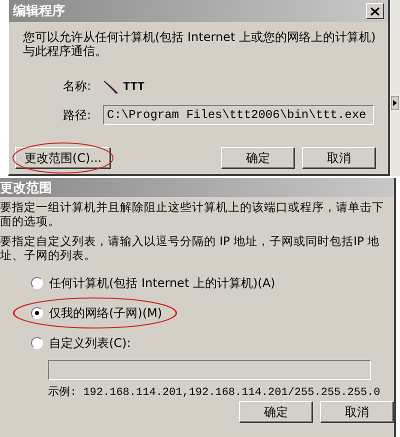 This screenshot has width=400, height=437. I want to click on path-label: 路径:, so click(77, 115).